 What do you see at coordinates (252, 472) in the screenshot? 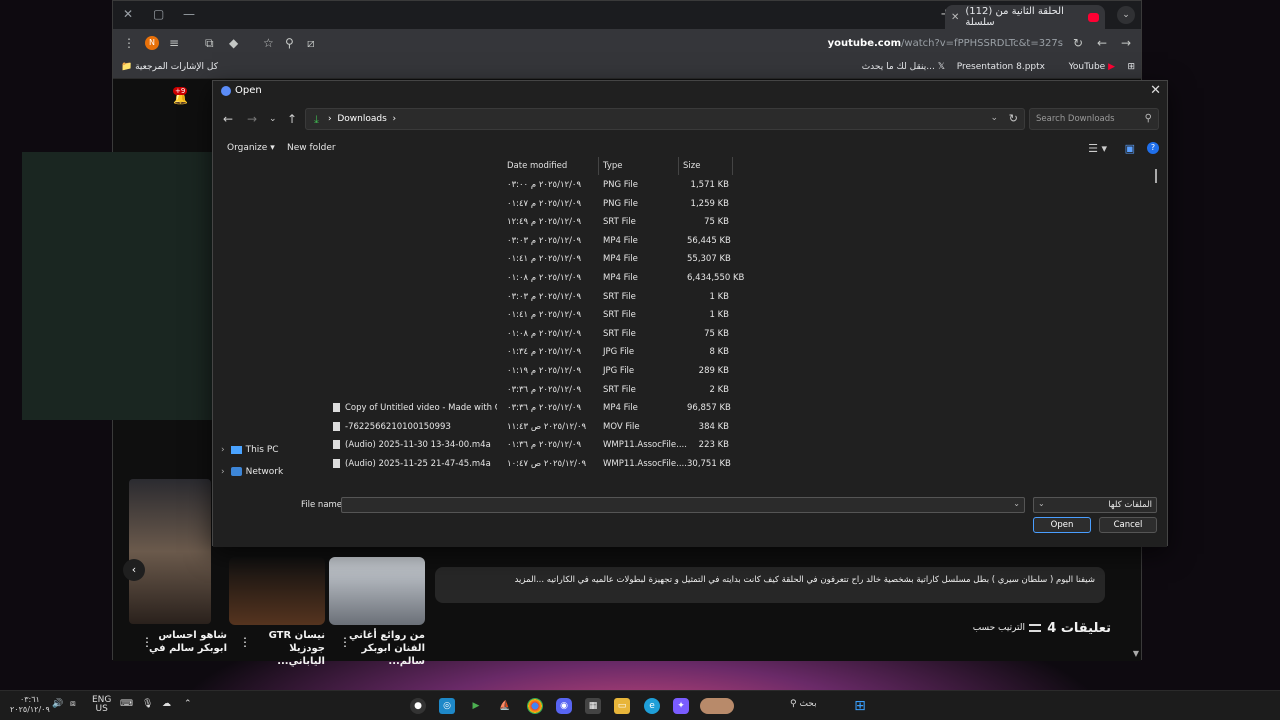
I see `nav-network: › Network` at bounding box center [252, 472].